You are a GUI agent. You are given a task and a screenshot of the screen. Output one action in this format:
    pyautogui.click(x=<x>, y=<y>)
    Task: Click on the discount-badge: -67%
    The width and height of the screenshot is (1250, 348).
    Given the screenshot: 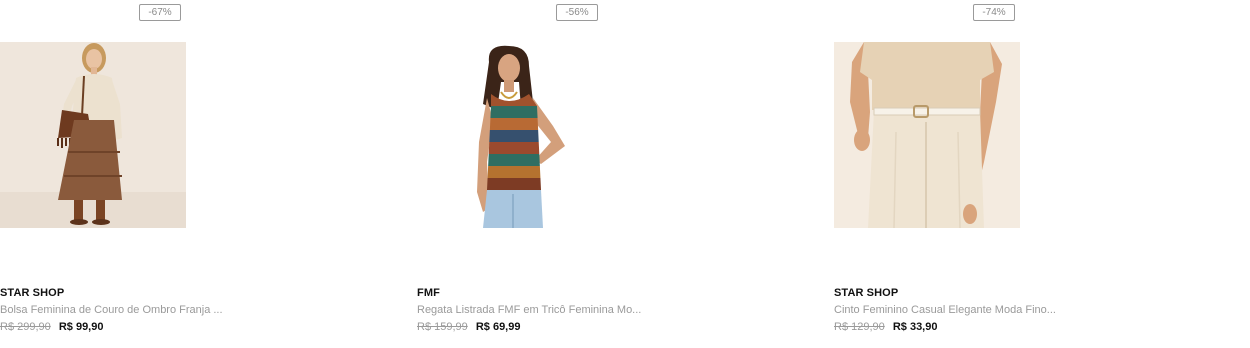 What is the action you would take?
    pyautogui.click(x=160, y=12)
    